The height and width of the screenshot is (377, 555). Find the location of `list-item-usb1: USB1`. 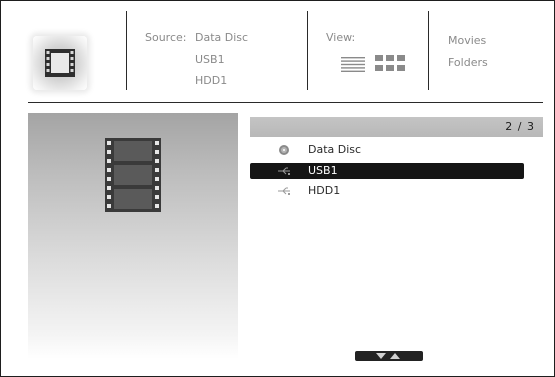

list-item-usb1: USB1 is located at coordinates (387, 171).